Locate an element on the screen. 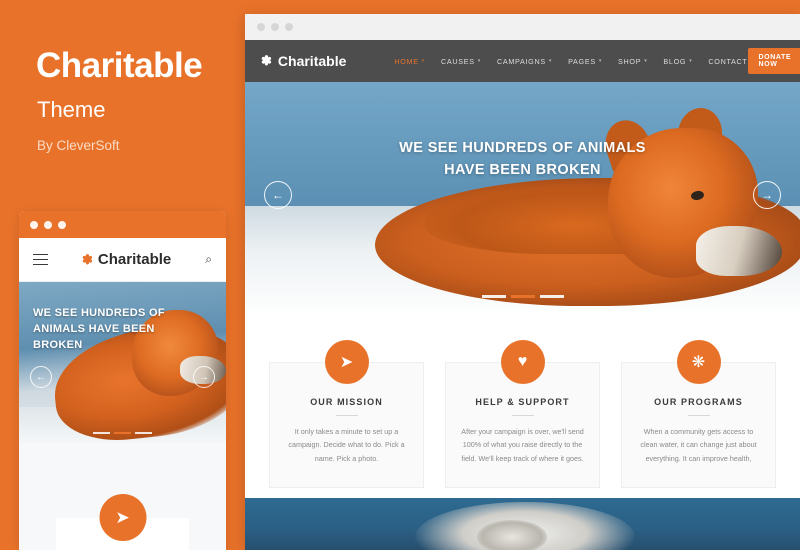 This screenshot has width=800, height=550. nav-item-causes: CAUSES ▾ is located at coordinates (461, 61).